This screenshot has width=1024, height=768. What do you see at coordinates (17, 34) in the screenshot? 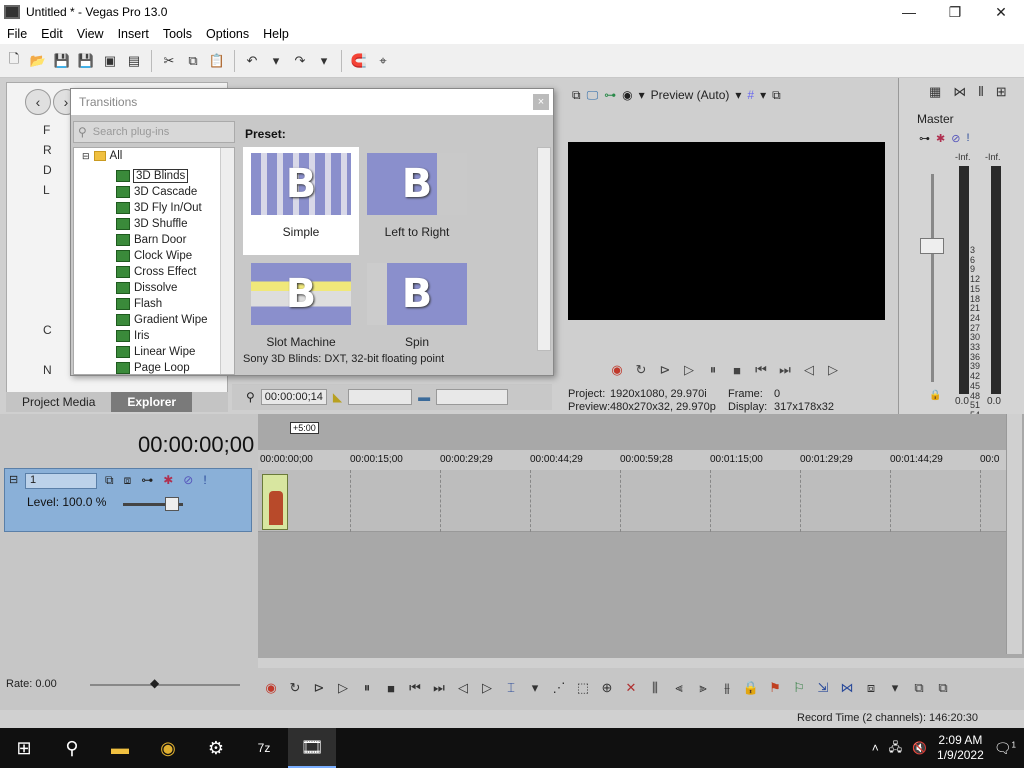
I see `menu-file: File` at bounding box center [17, 34].